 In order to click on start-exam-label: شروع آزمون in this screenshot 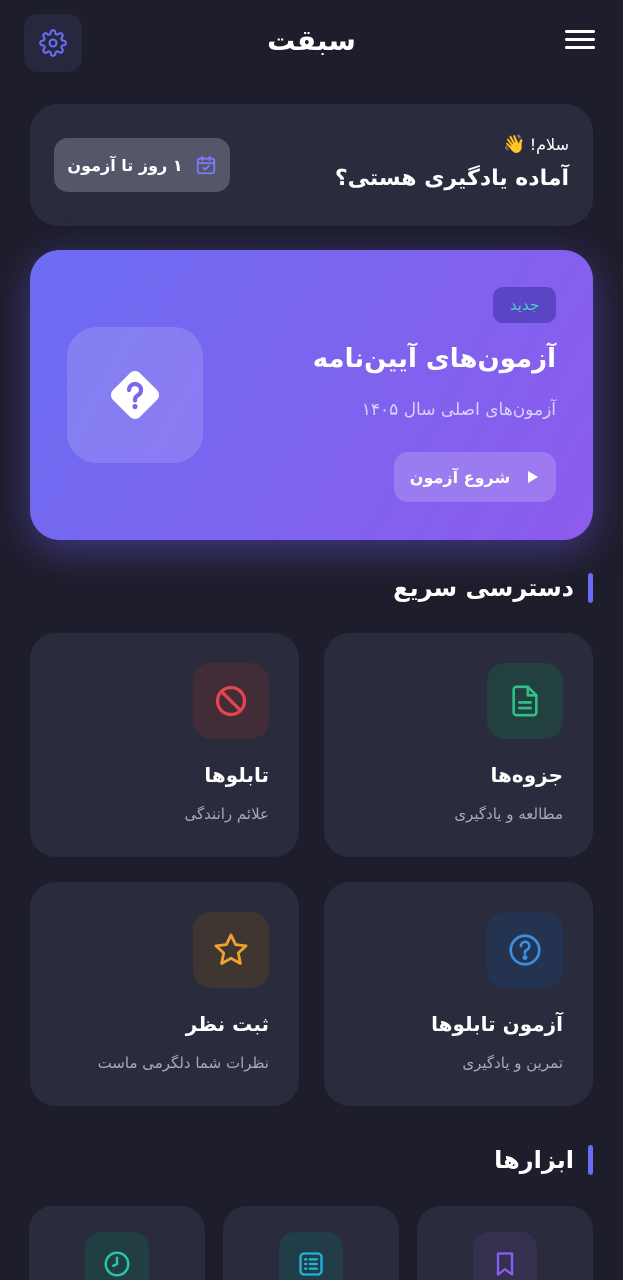, I will do `click(460, 477)`.